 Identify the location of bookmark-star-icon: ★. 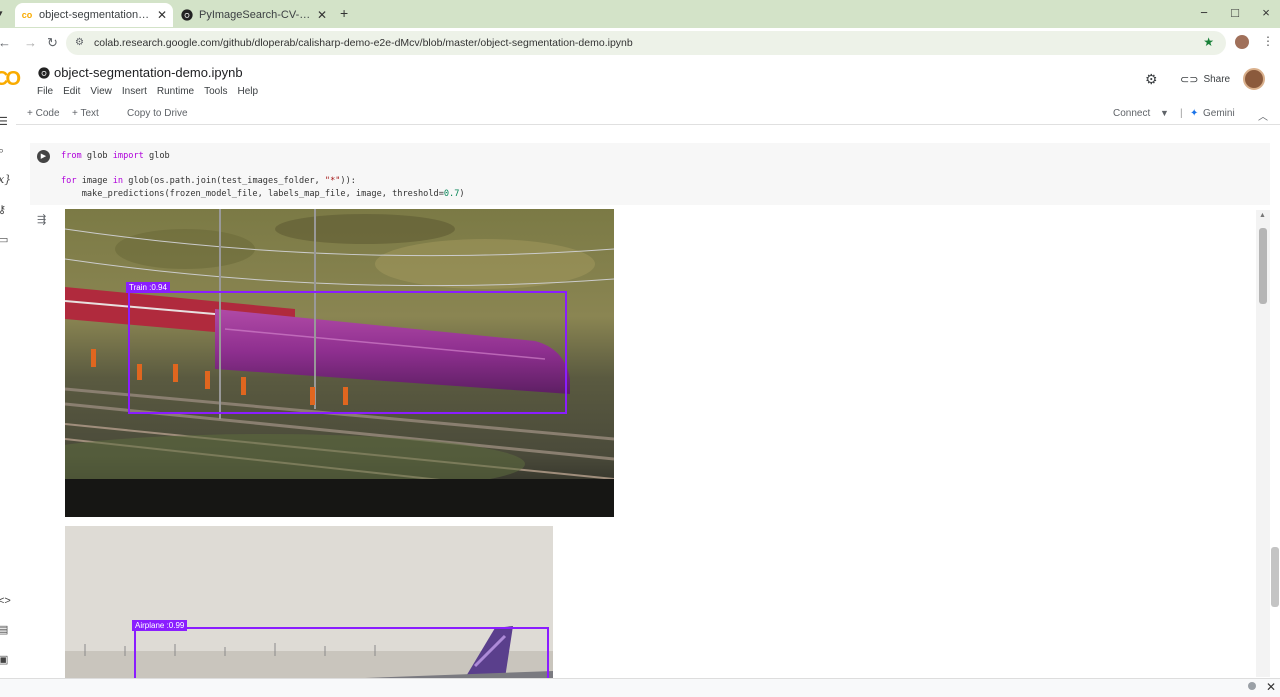
(1208, 42).